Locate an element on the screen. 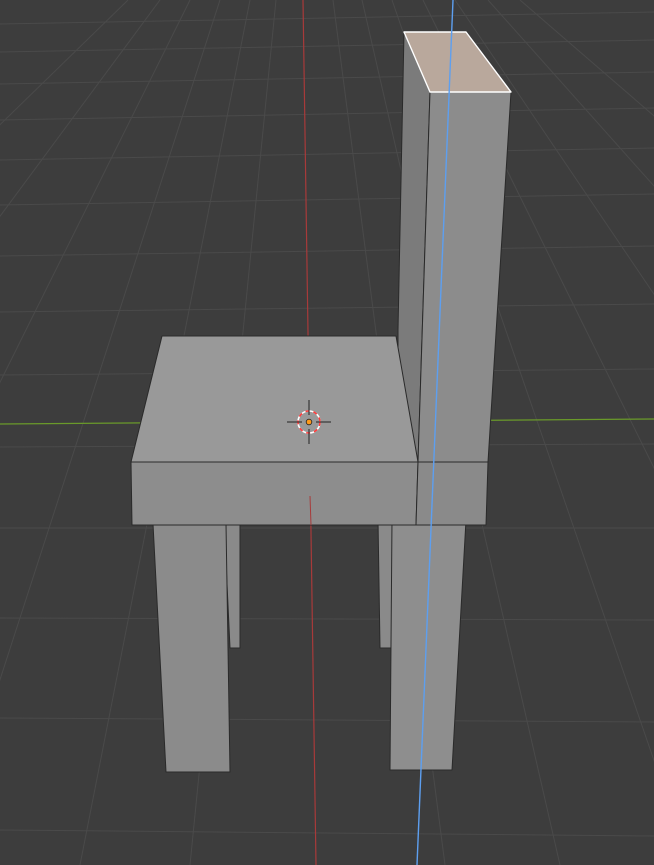 The height and width of the screenshot is (865, 654). seat-top-face is located at coordinates (274, 399).